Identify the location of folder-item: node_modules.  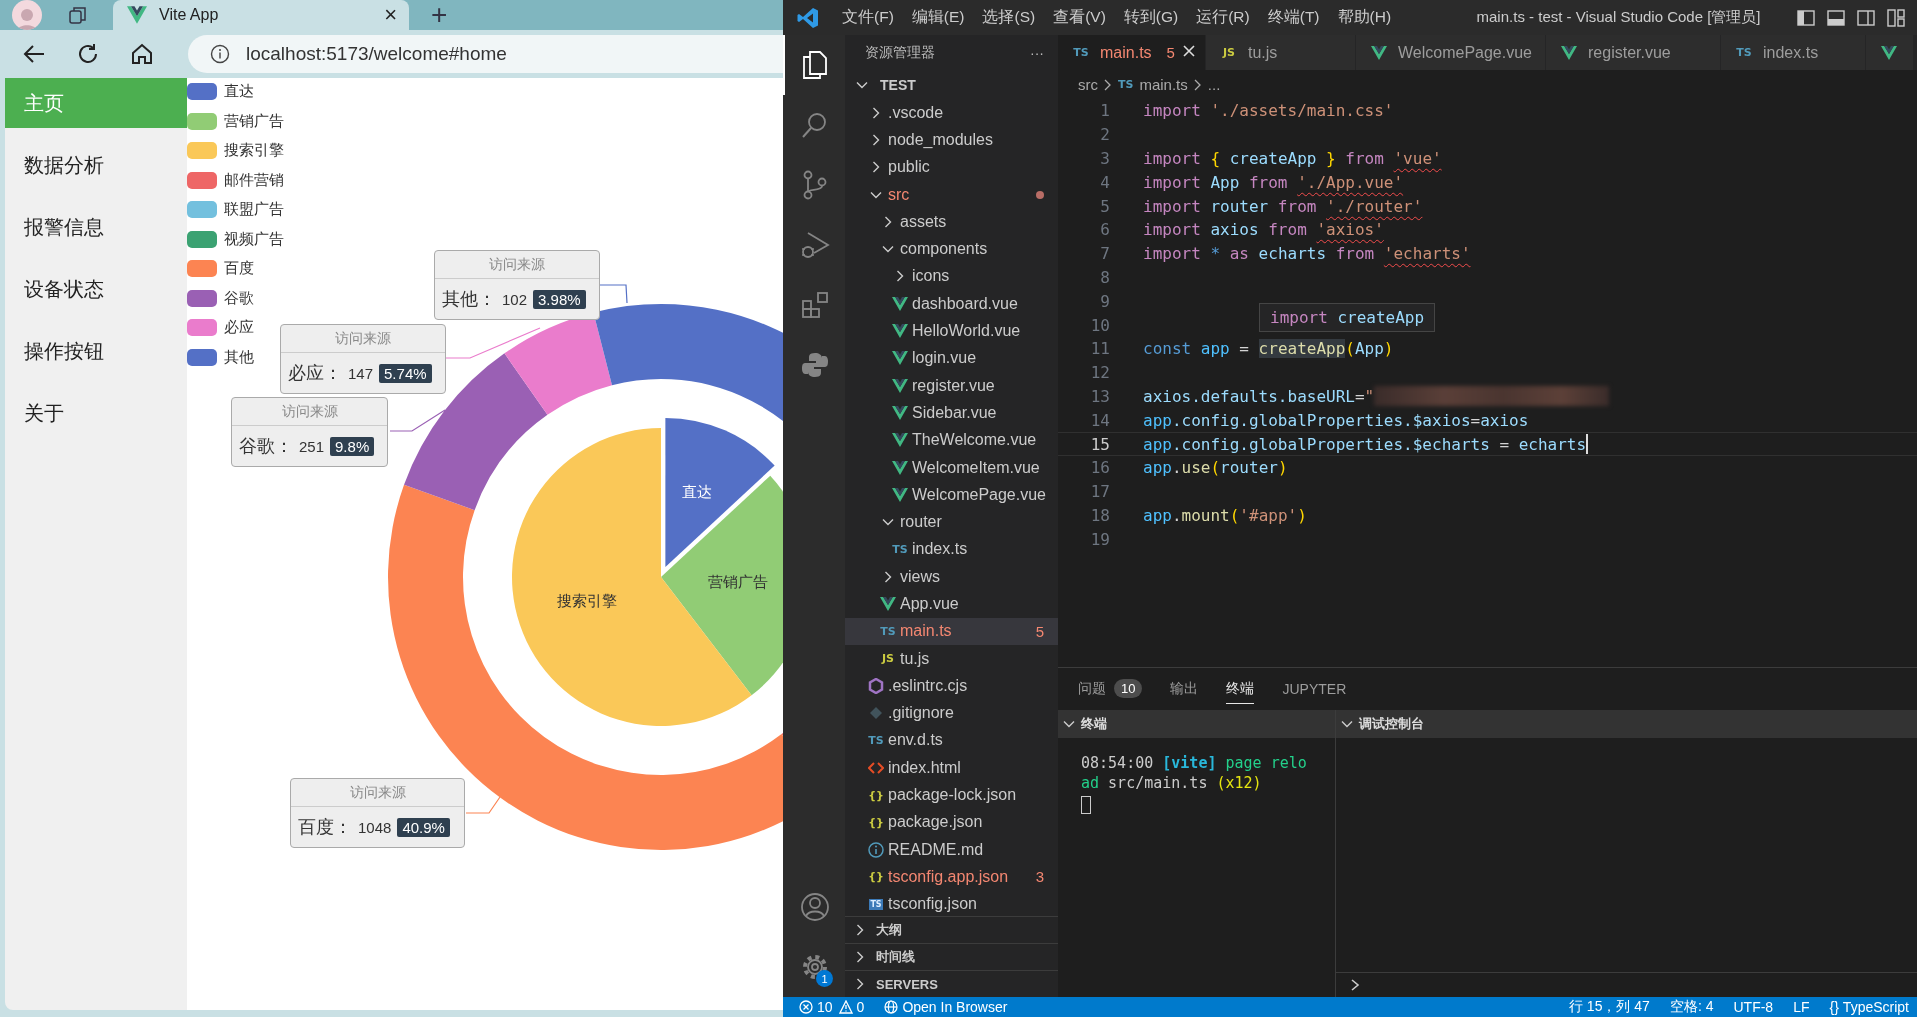
(951, 140).